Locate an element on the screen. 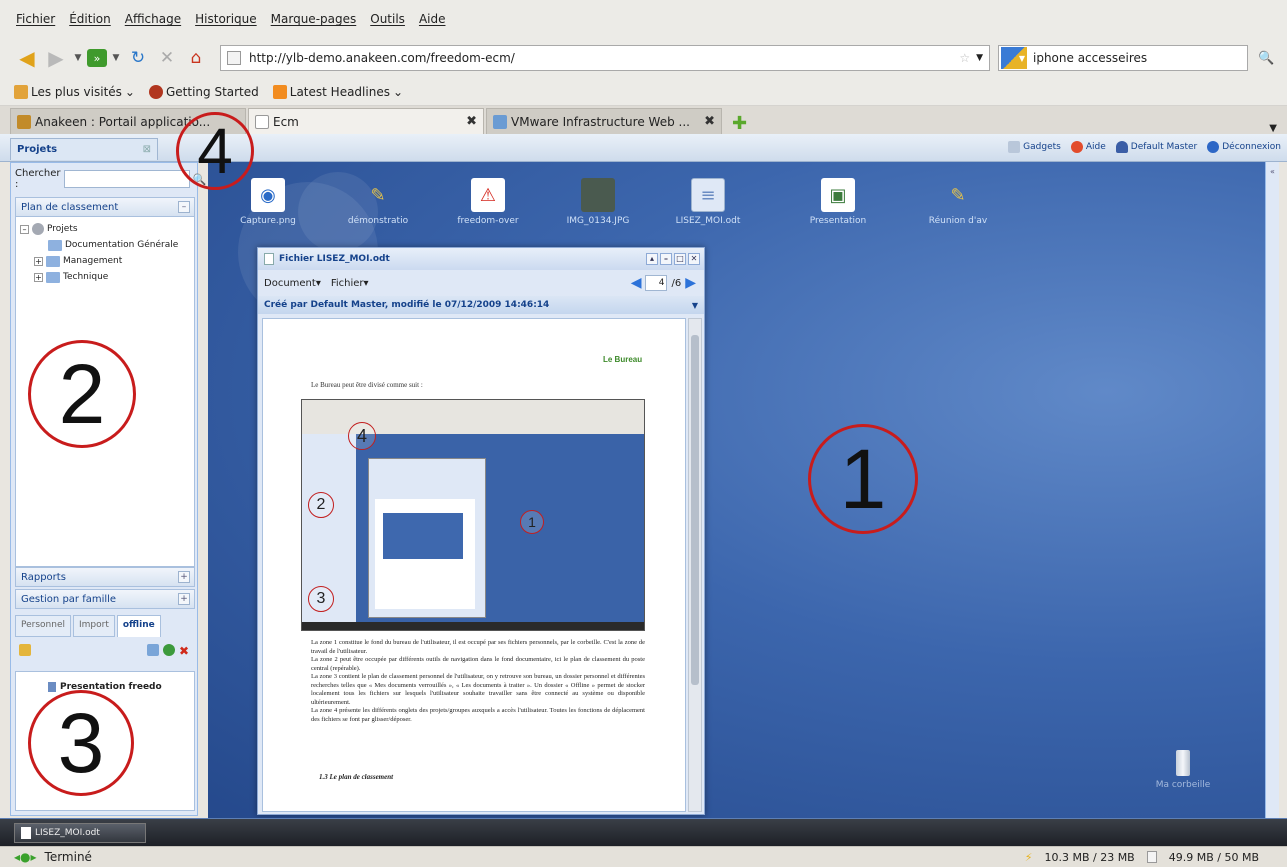  help-button: Aide is located at coordinates (1088, 147).